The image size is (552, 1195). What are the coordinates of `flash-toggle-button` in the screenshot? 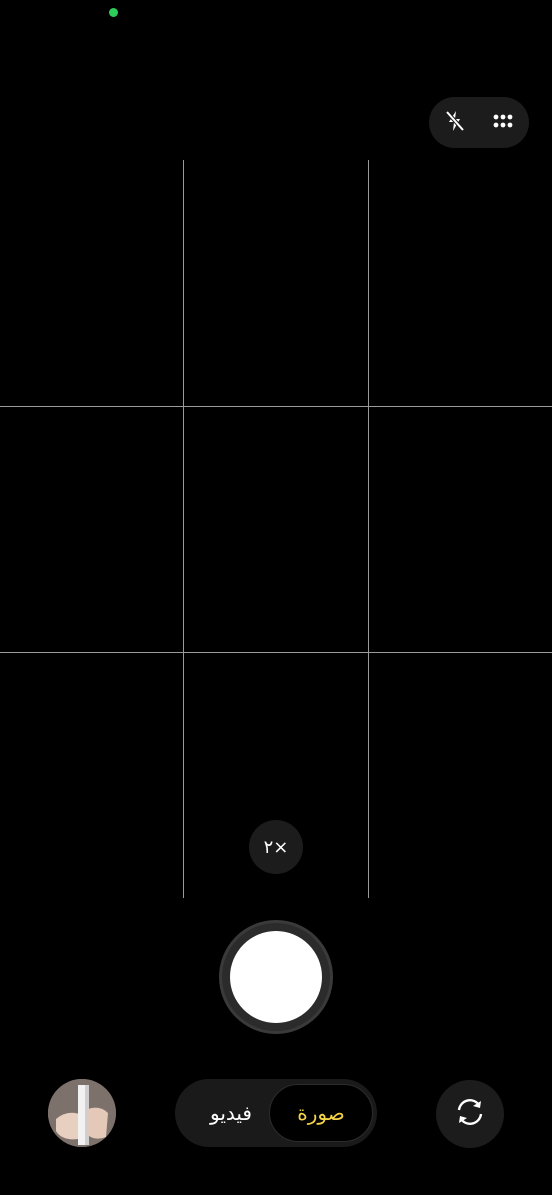 It's located at (455, 123).